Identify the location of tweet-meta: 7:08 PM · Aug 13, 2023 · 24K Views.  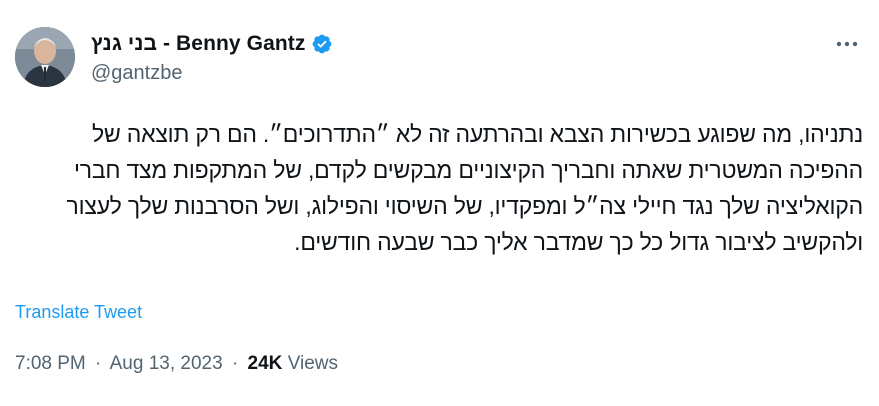
(176, 364).